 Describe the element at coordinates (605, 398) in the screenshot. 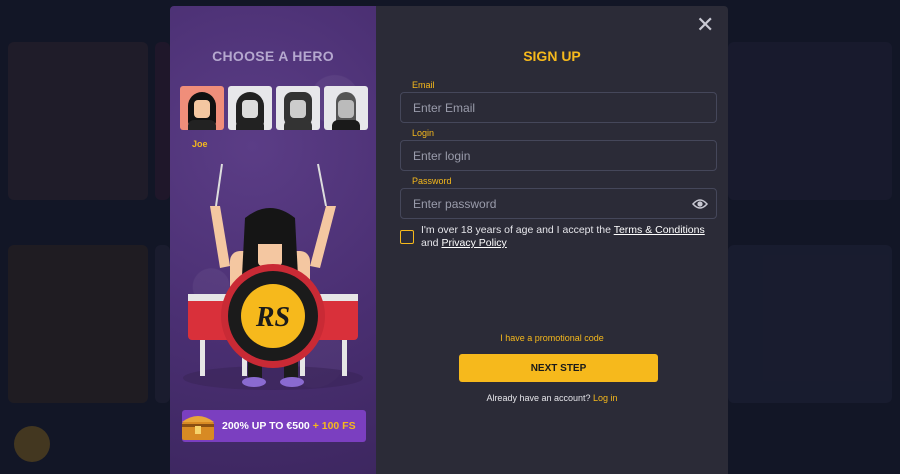

I see `login-link: Log in` at that location.